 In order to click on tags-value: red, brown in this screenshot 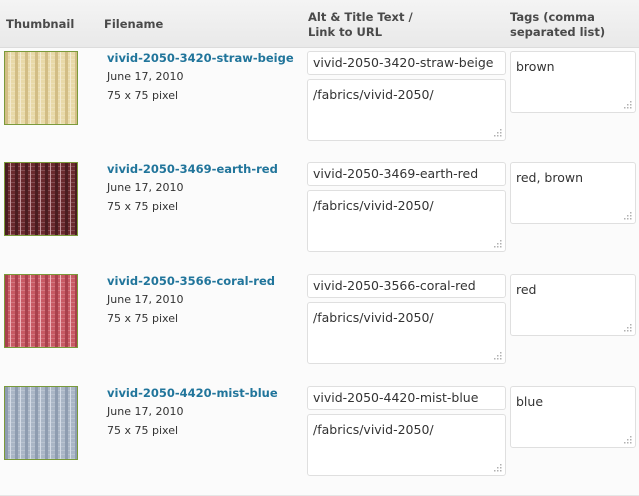, I will do `click(550, 177)`.